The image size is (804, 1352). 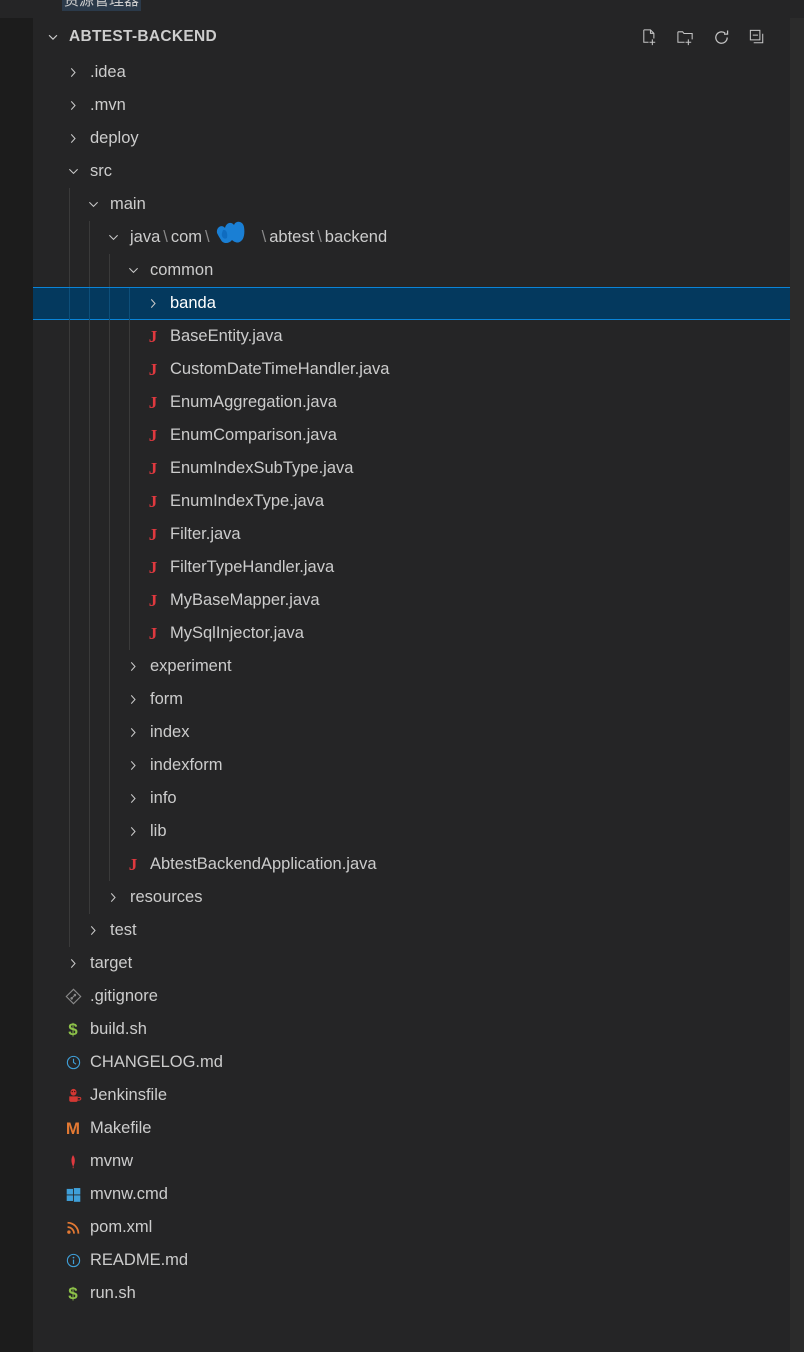 I want to click on new-folder-icon, so click(x=685, y=37).